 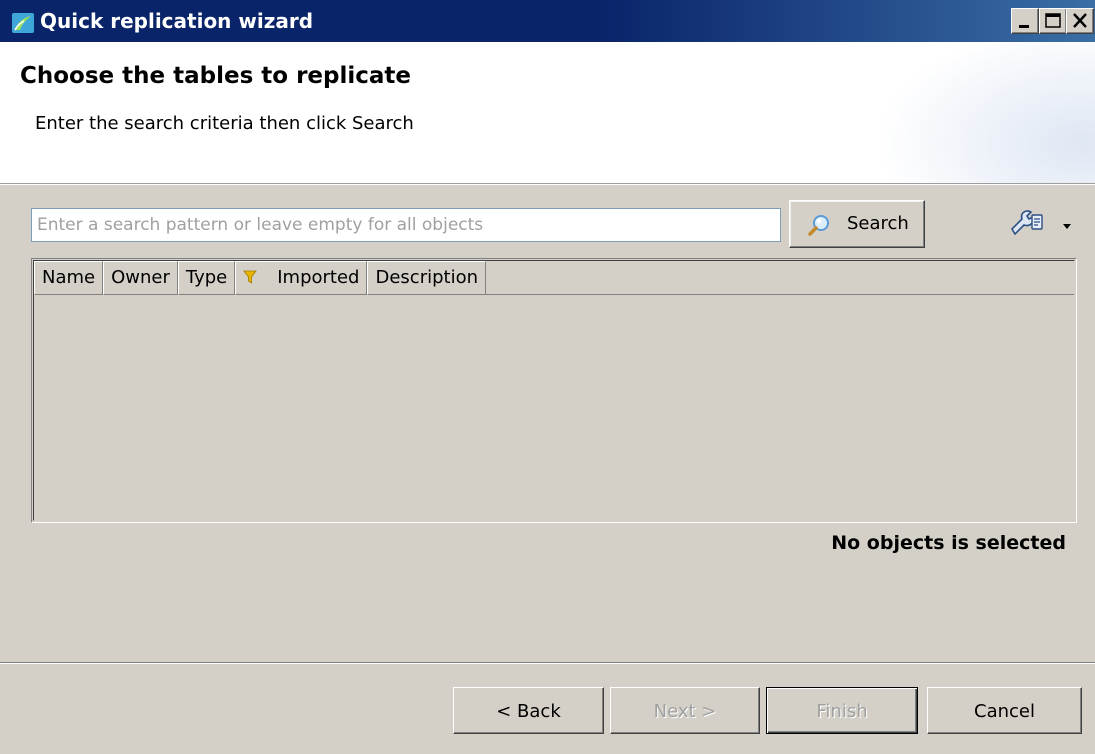 I want to click on table-header: Name Owner Type Imported Description, so click(x=554, y=278).